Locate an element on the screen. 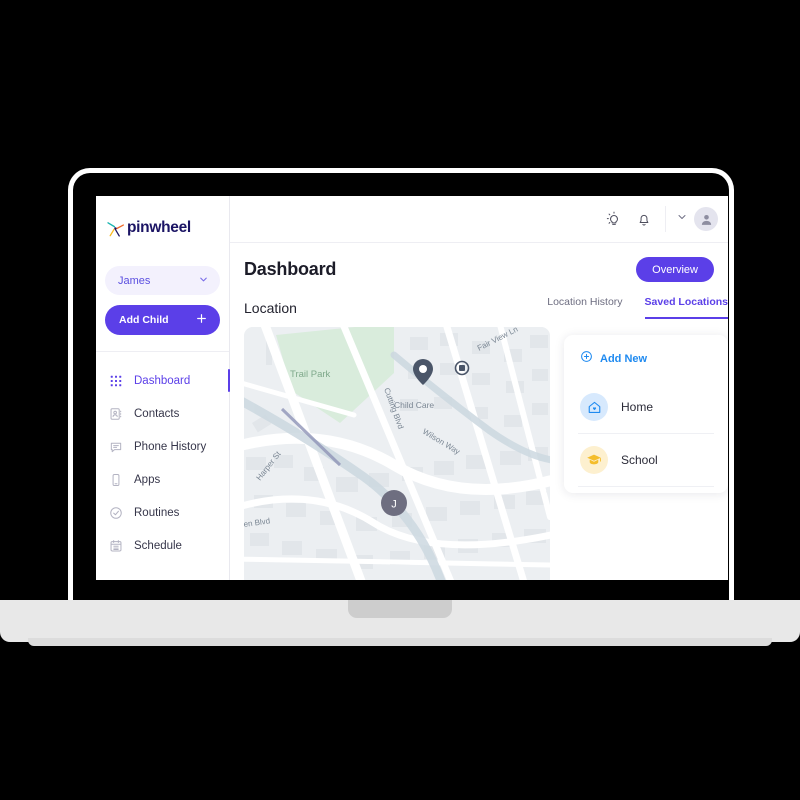  saved-locations-card: Add New Home School is located at coordinates (646, 414).